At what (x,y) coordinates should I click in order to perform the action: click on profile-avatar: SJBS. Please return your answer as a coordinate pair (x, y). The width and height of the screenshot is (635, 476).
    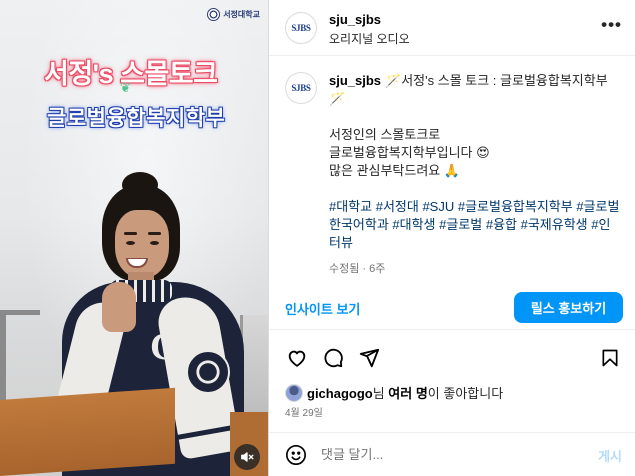
    Looking at the image, I should click on (301, 28).